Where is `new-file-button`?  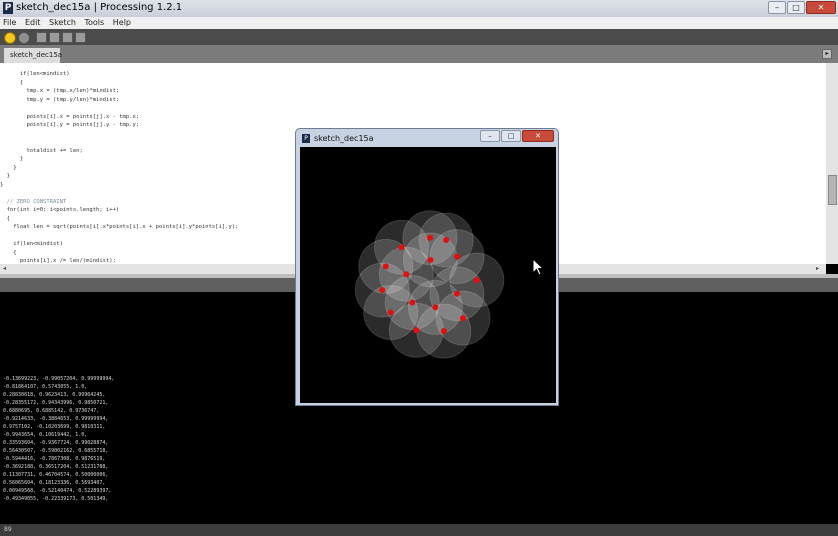
new-file-button is located at coordinates (41, 37).